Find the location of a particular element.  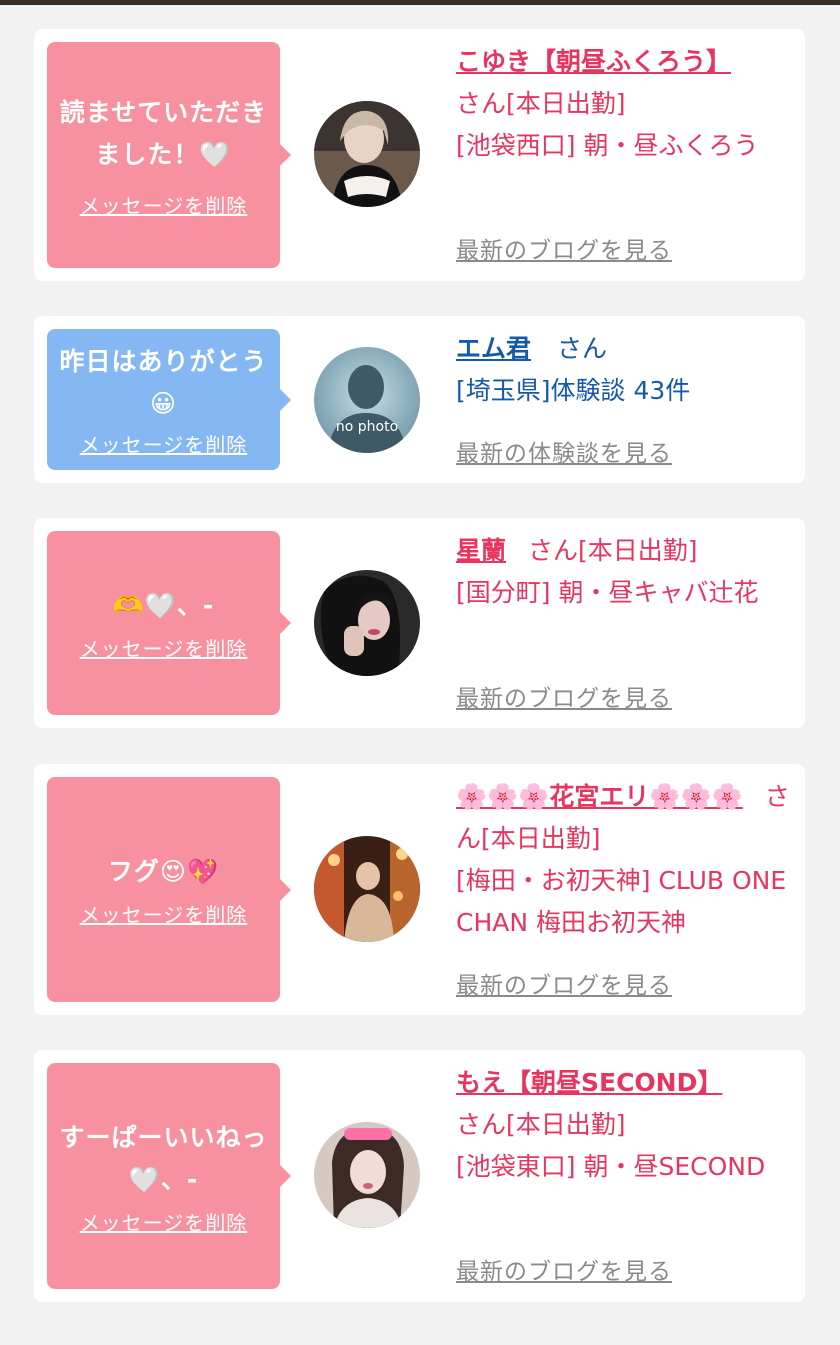

message-bubble: フグ😍💖 メッセージを削除 is located at coordinates (169, 889).